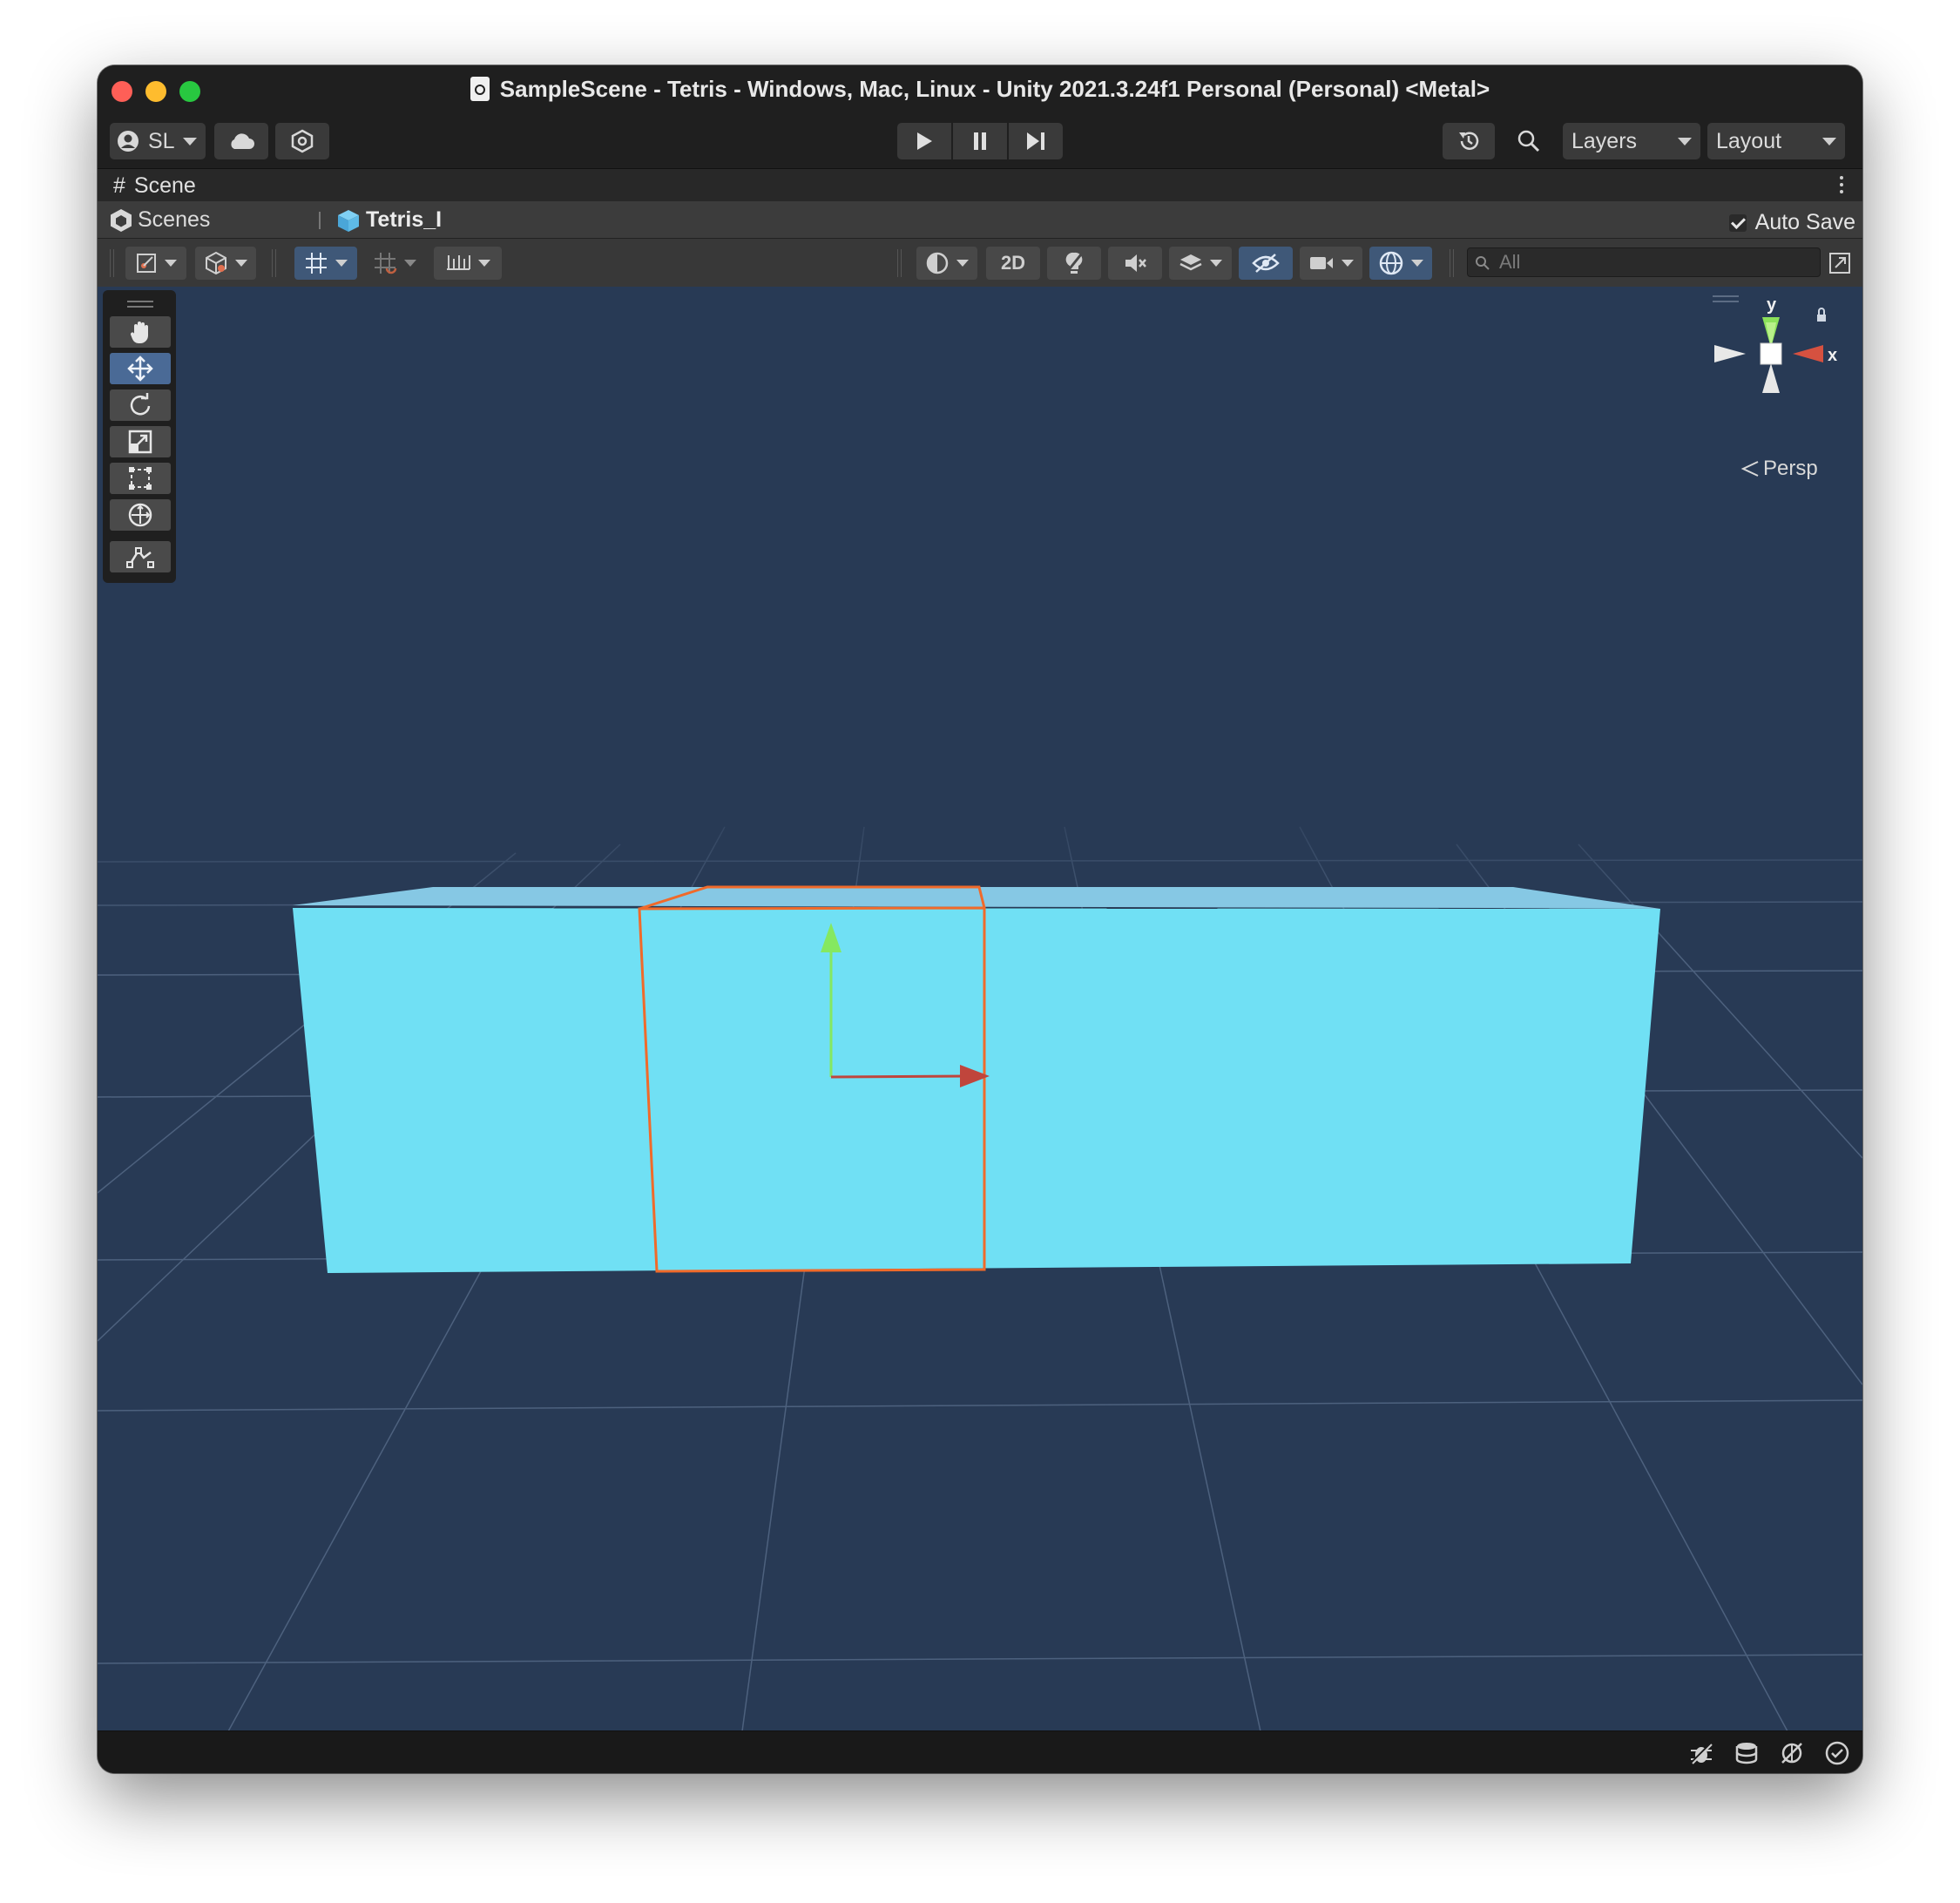 The image size is (1960, 1903). Describe the element at coordinates (980, 263) in the screenshot. I see `scene-toolbar: 2D All` at that location.